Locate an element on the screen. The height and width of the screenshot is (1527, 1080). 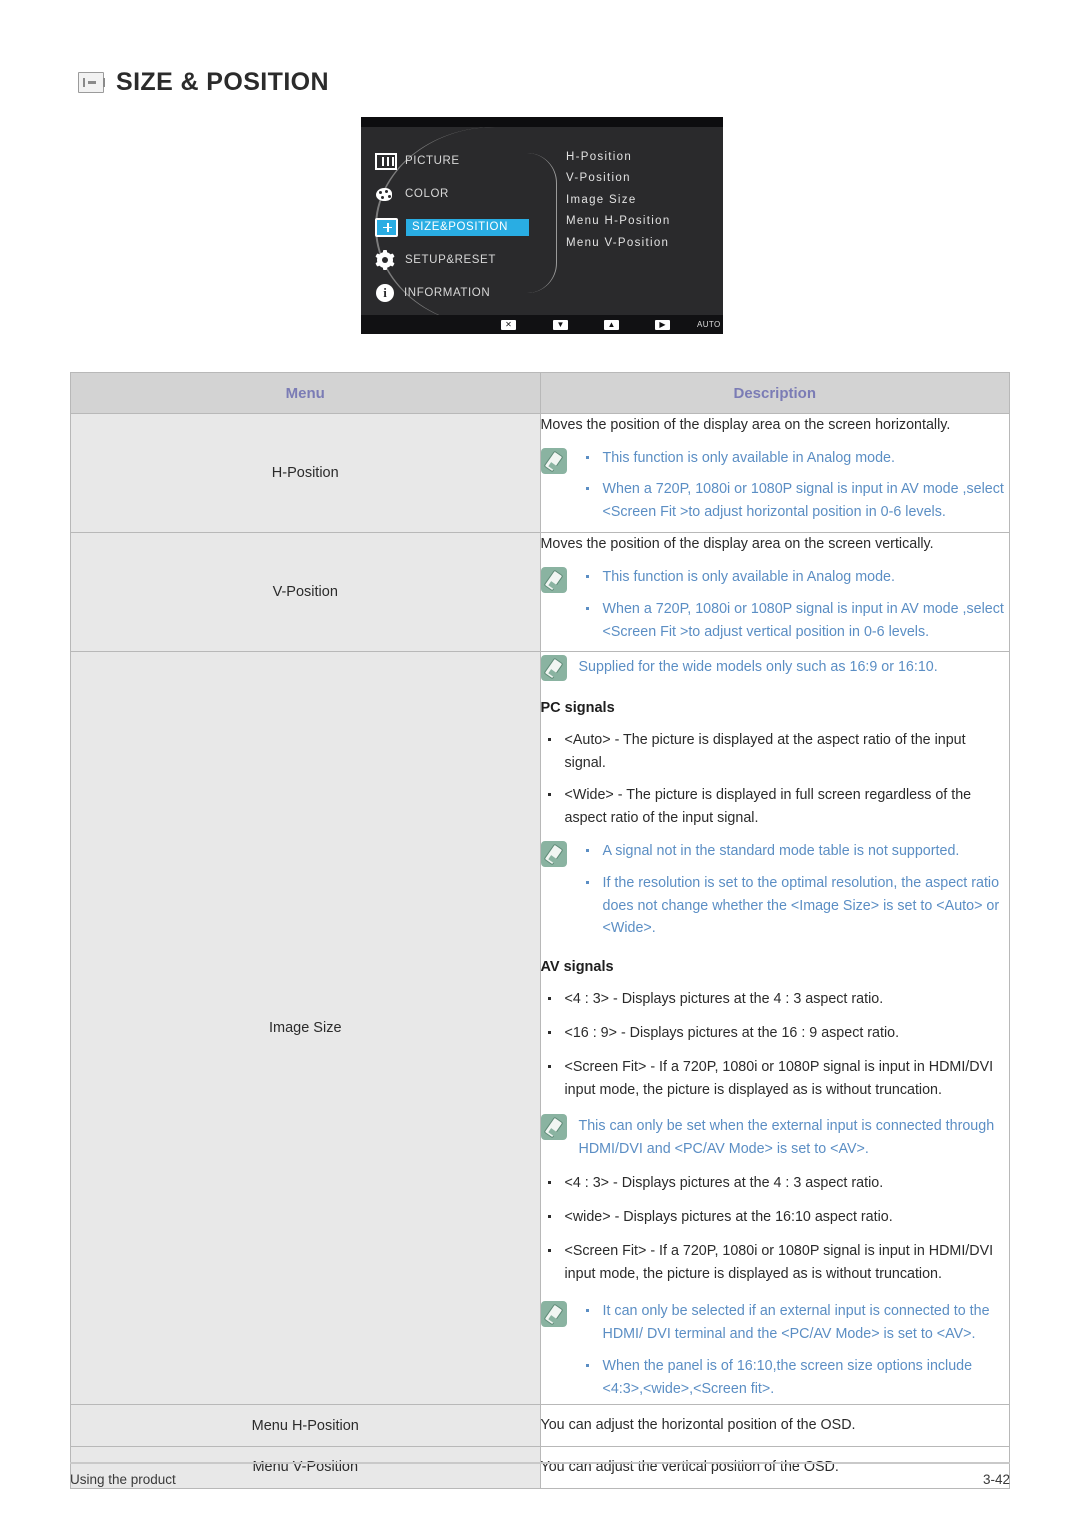
footer-page-number: 3-42 is located at coordinates (996, 1479).